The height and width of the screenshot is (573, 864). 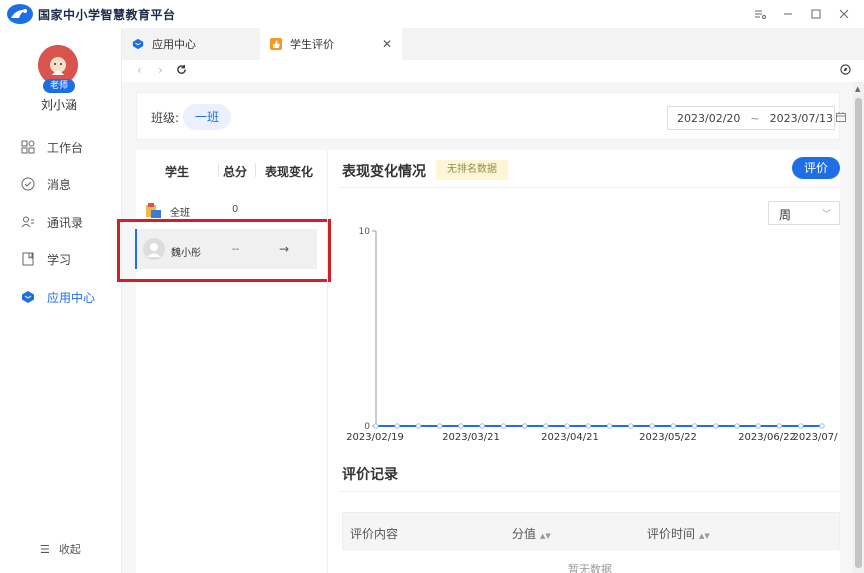 I want to click on x-tick-label: 2023/03/21, so click(x=471, y=437).